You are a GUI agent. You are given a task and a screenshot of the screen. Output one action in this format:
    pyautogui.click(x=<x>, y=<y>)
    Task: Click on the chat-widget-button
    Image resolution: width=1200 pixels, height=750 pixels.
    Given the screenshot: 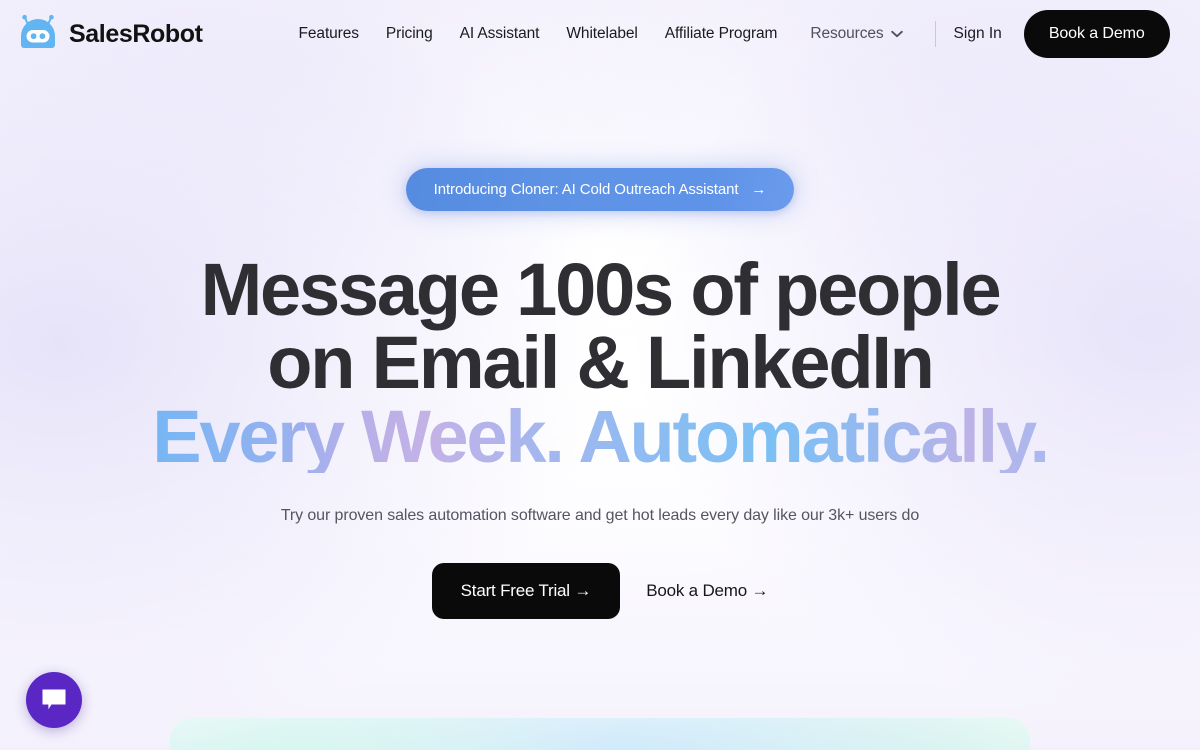 What is the action you would take?
    pyautogui.click(x=54, y=700)
    